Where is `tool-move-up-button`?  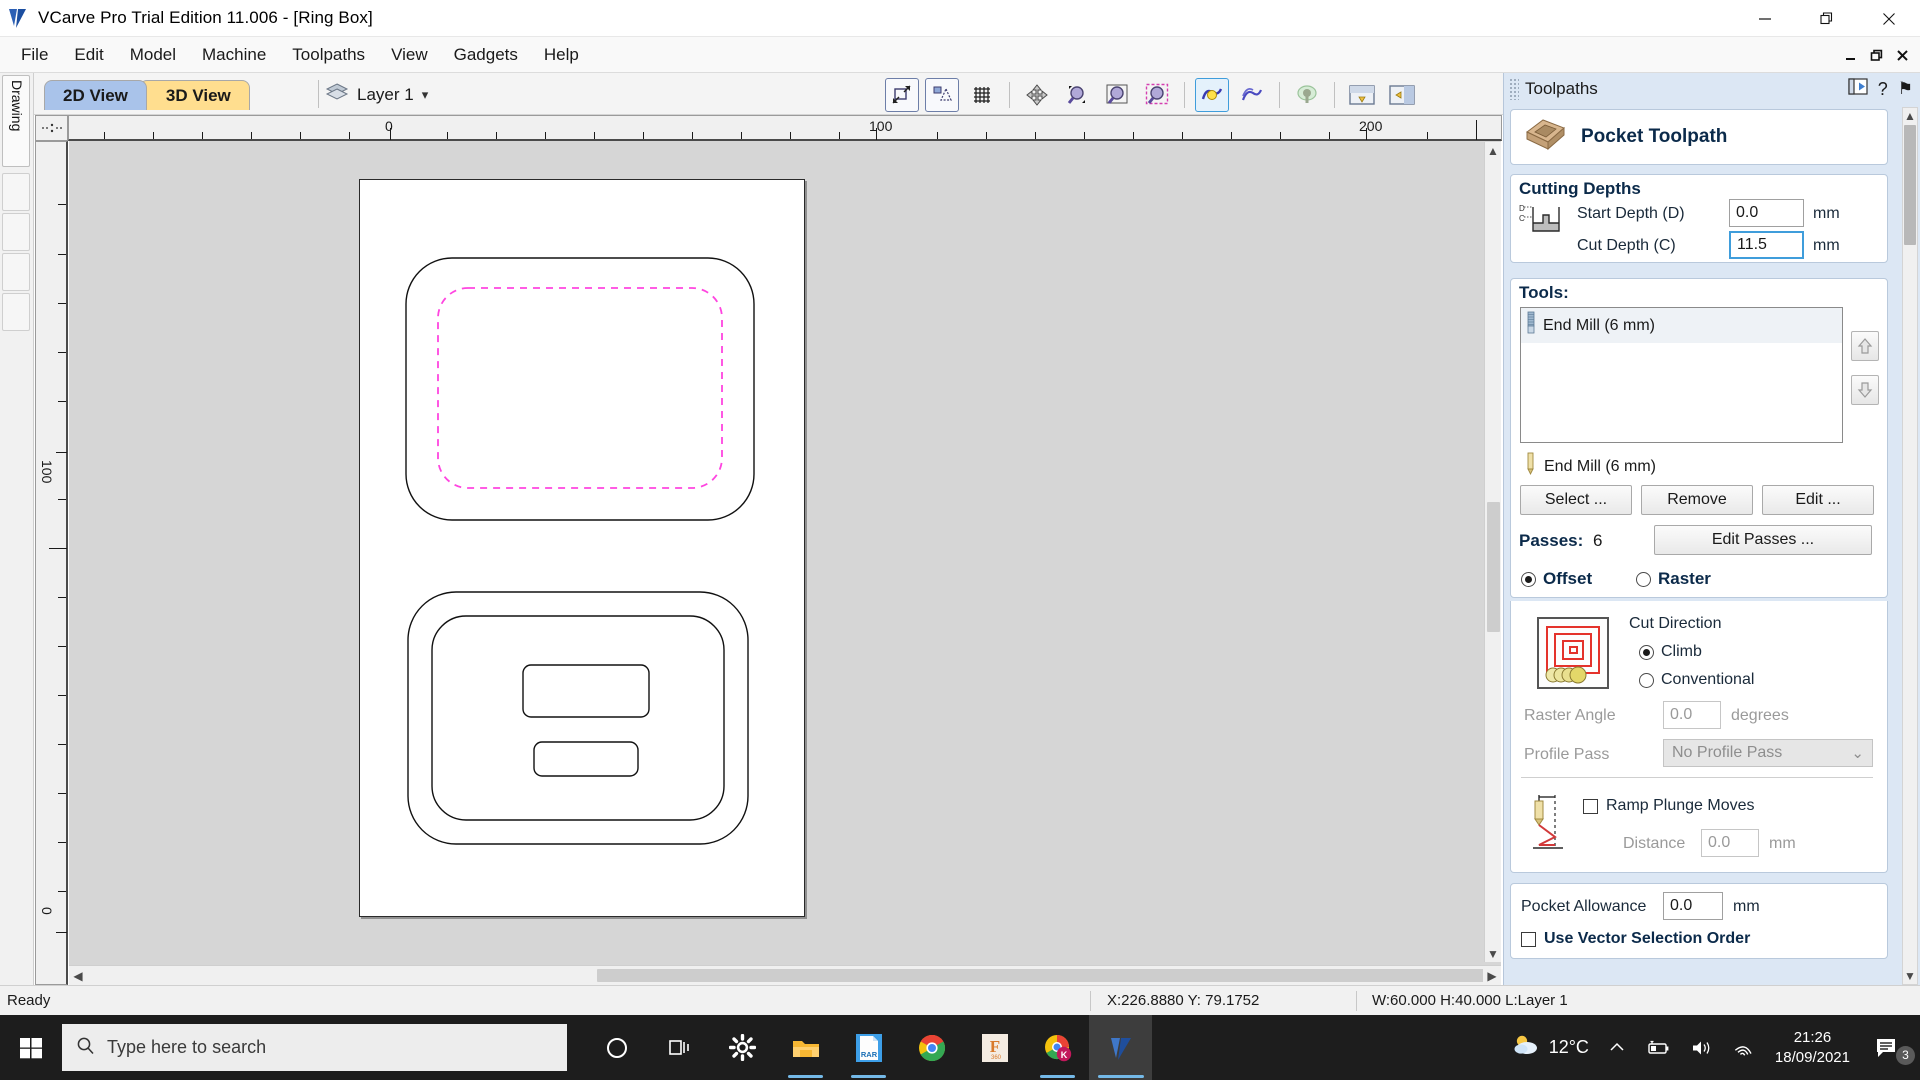
tool-move-up-button is located at coordinates (1865, 346).